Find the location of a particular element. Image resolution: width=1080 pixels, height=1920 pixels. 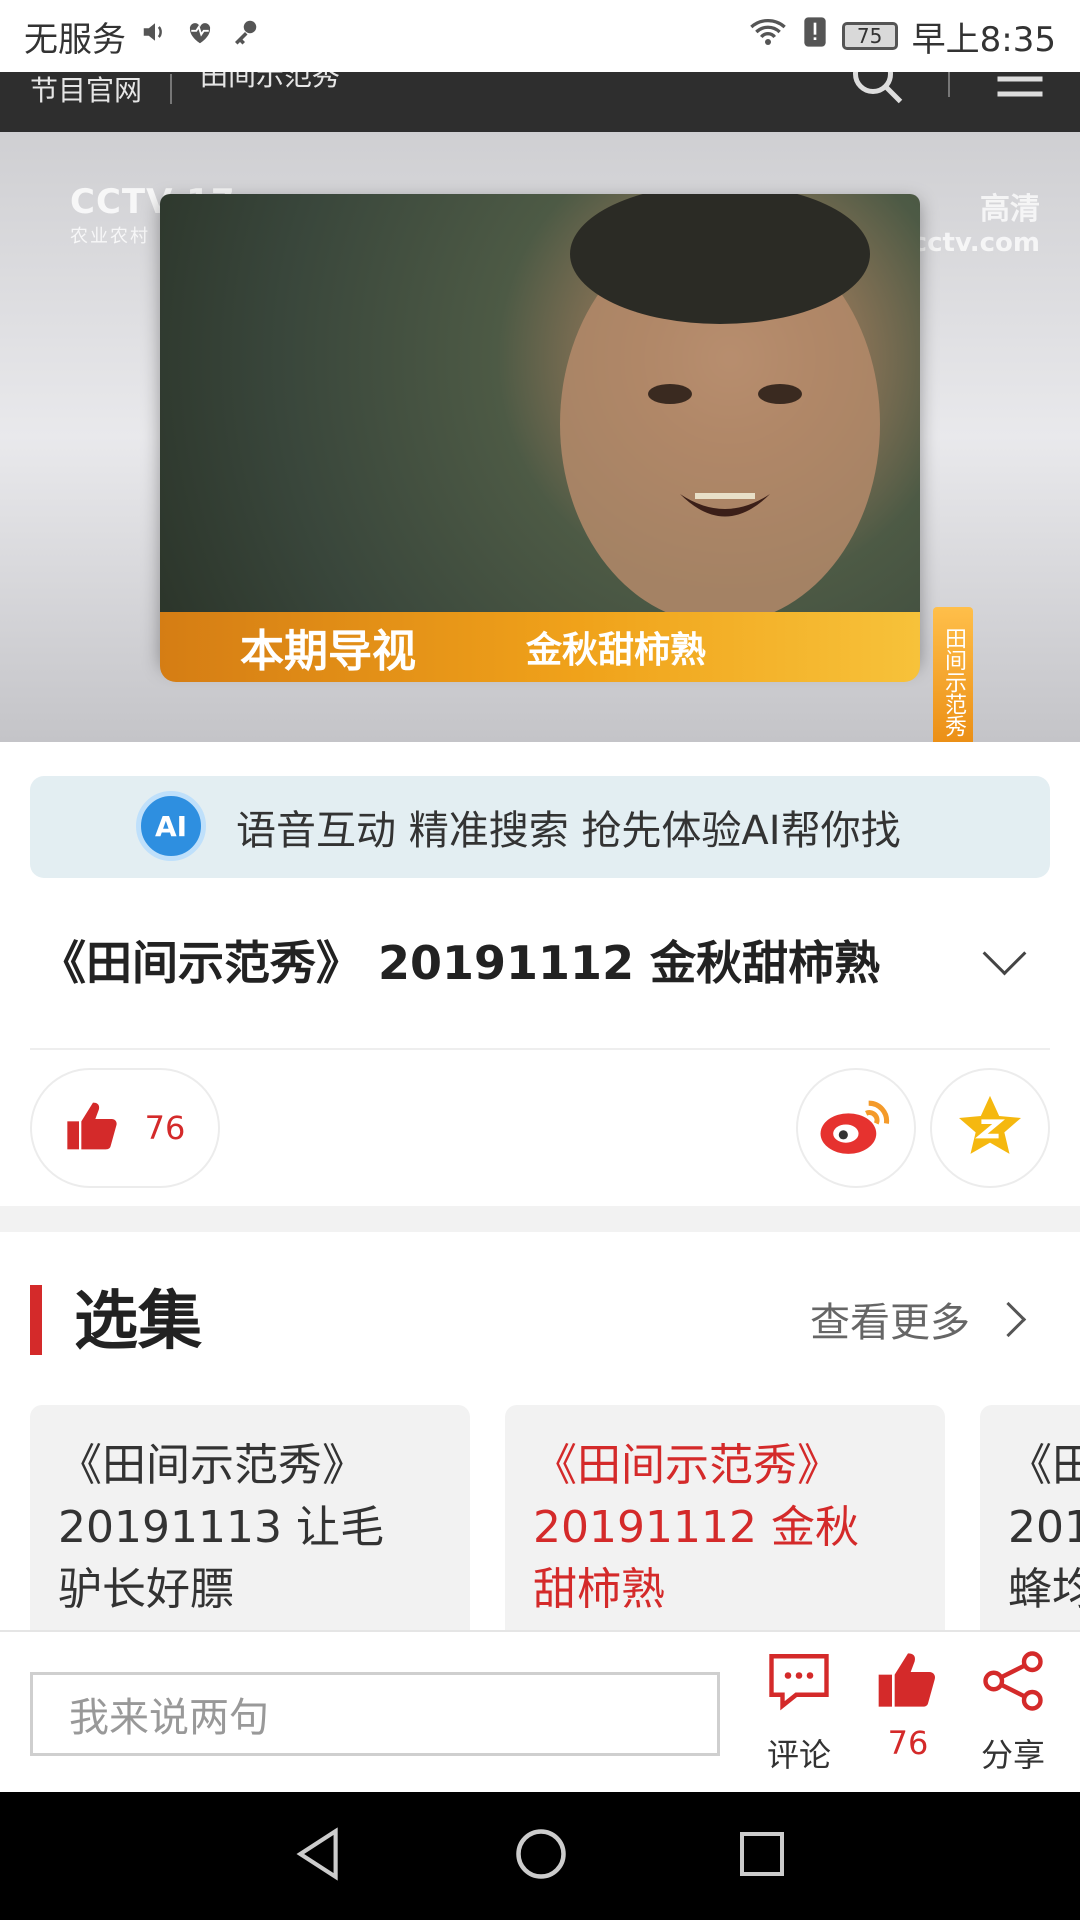

episode-title: 《田间示范秀》 20191112 金秋甜柿熟 is located at coordinates (460, 963).